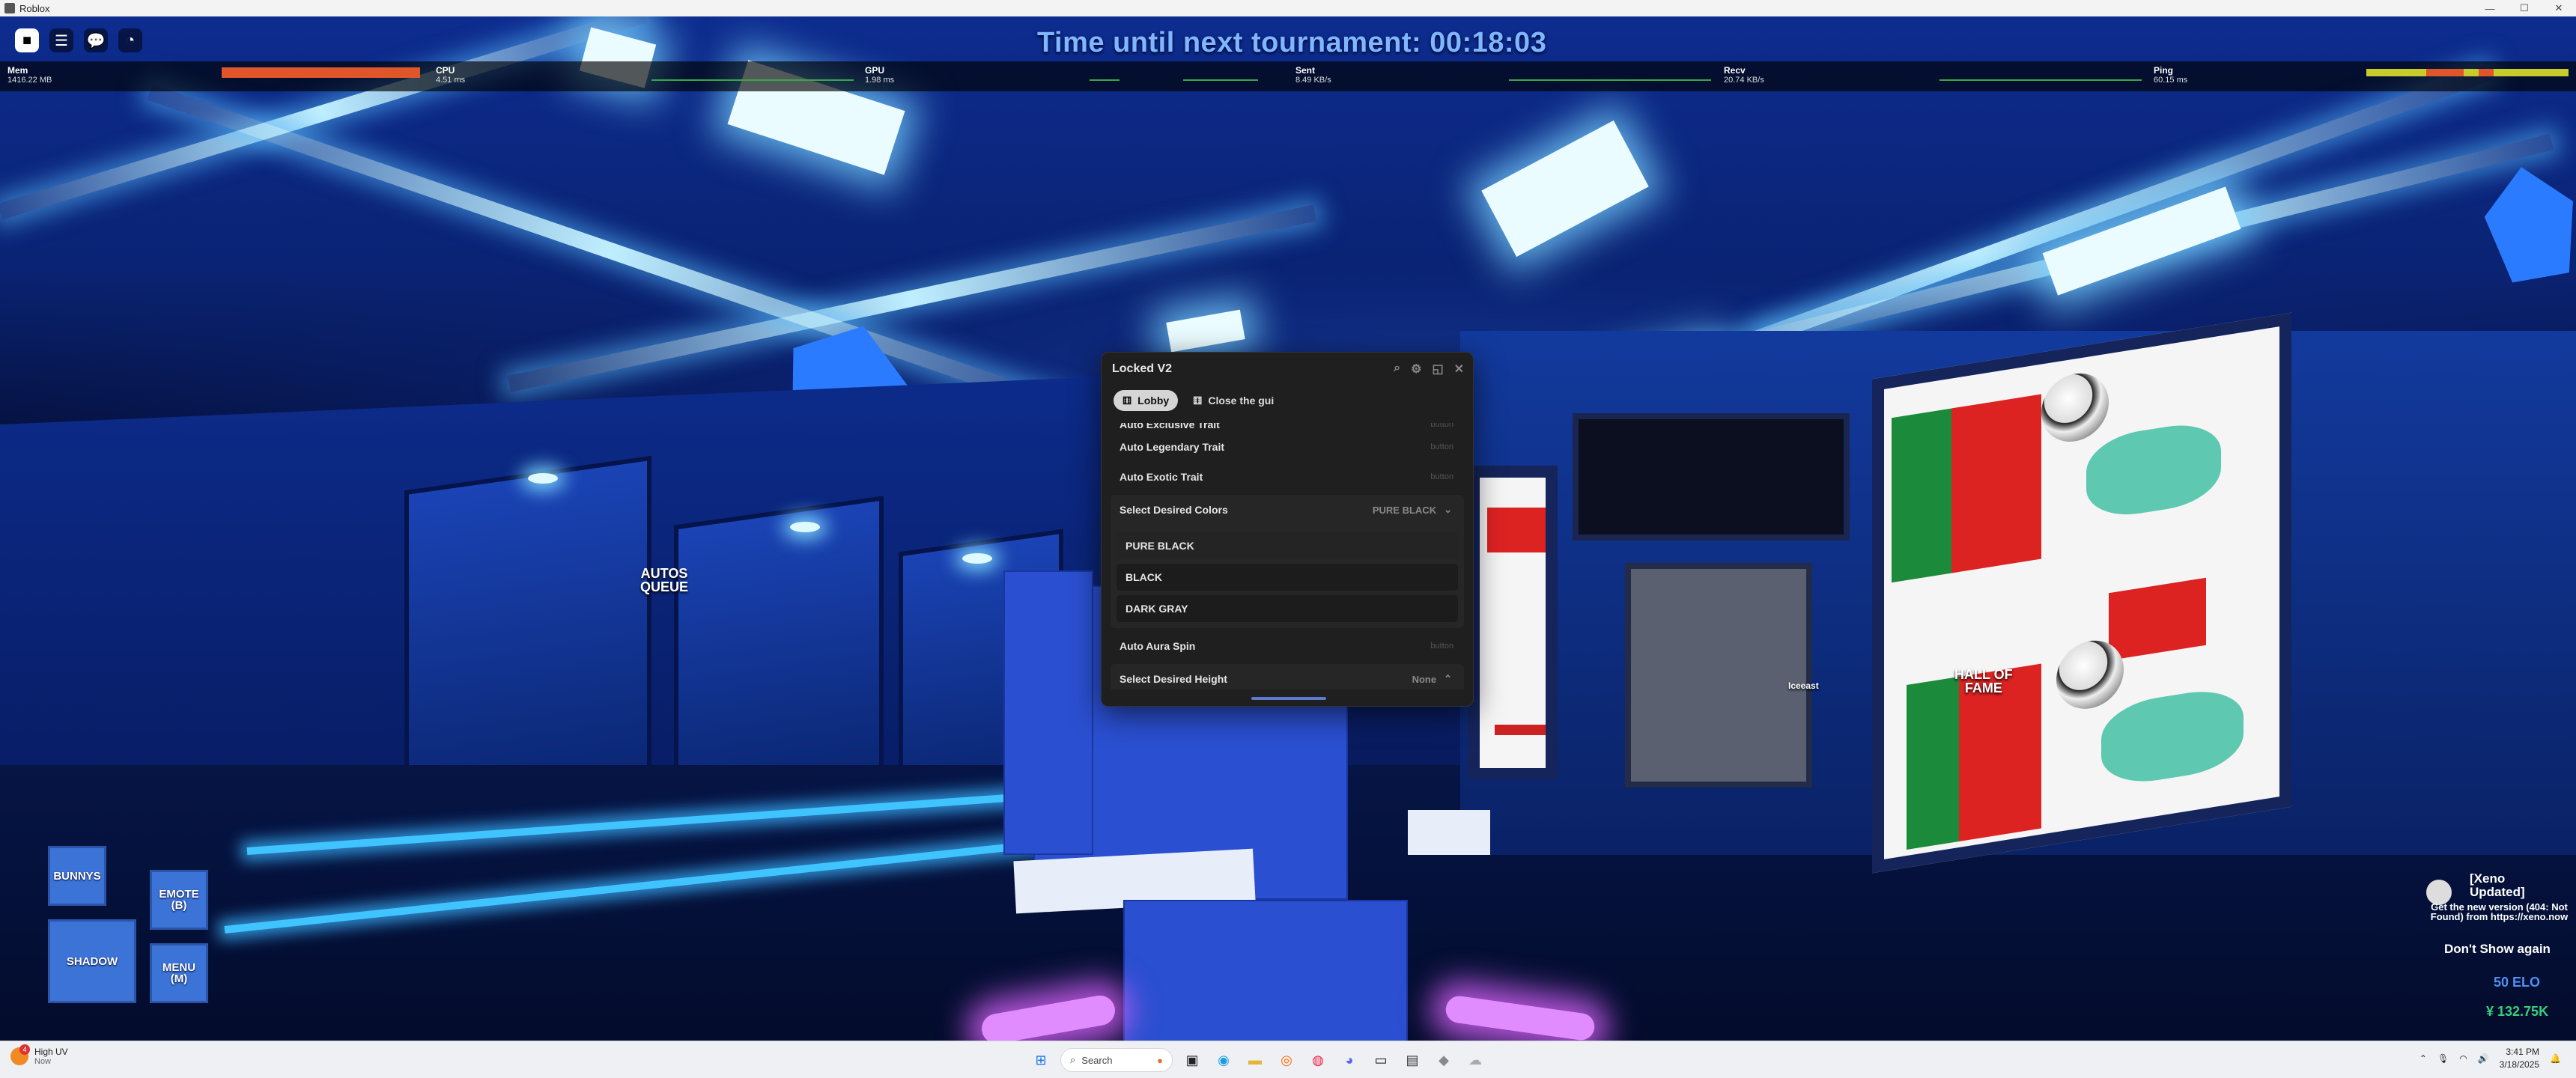  Describe the element at coordinates (1404, 510) in the screenshot. I see `dropdown-value: PURE BLACK` at that location.